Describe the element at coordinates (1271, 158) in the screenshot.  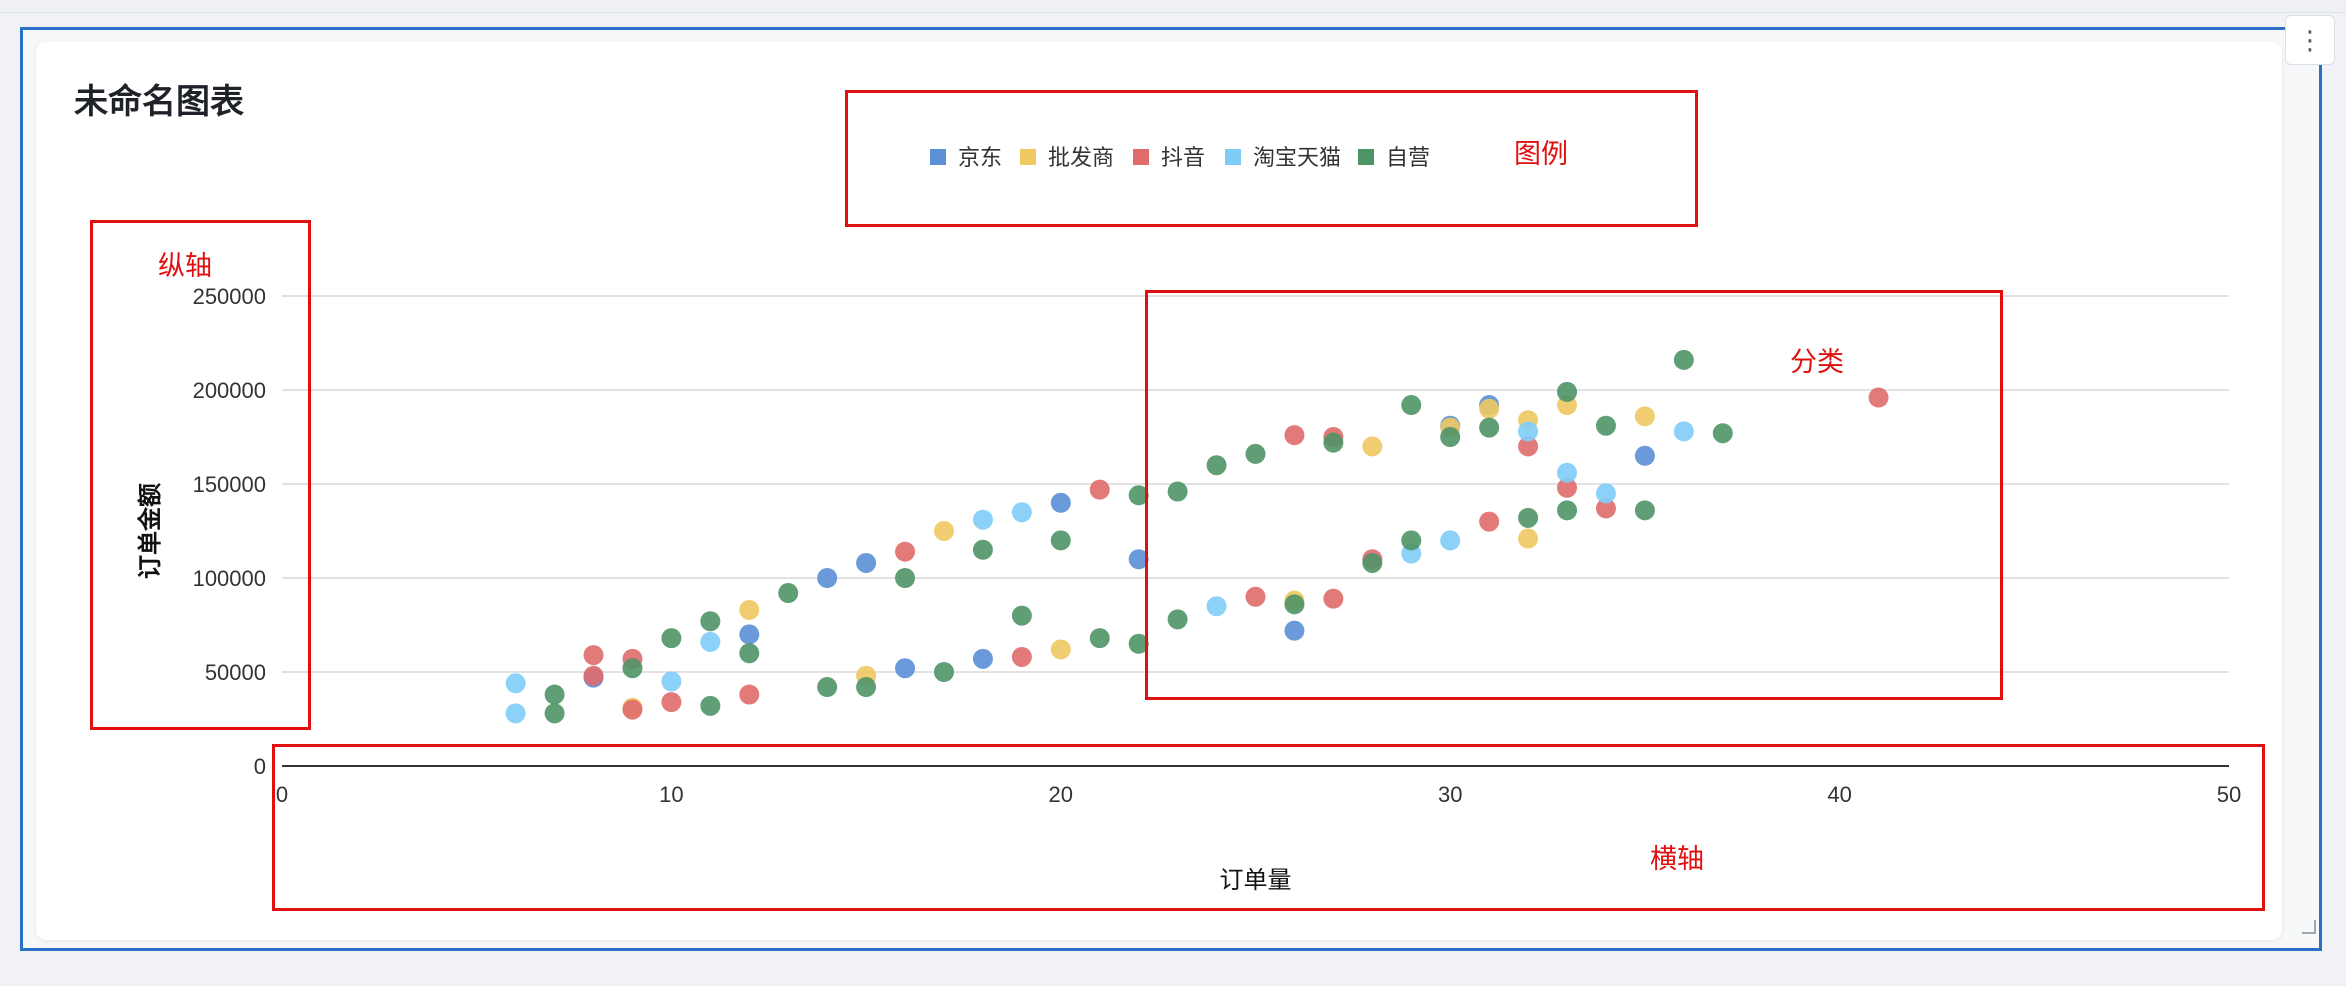
I see `legend-annotation-box` at that location.